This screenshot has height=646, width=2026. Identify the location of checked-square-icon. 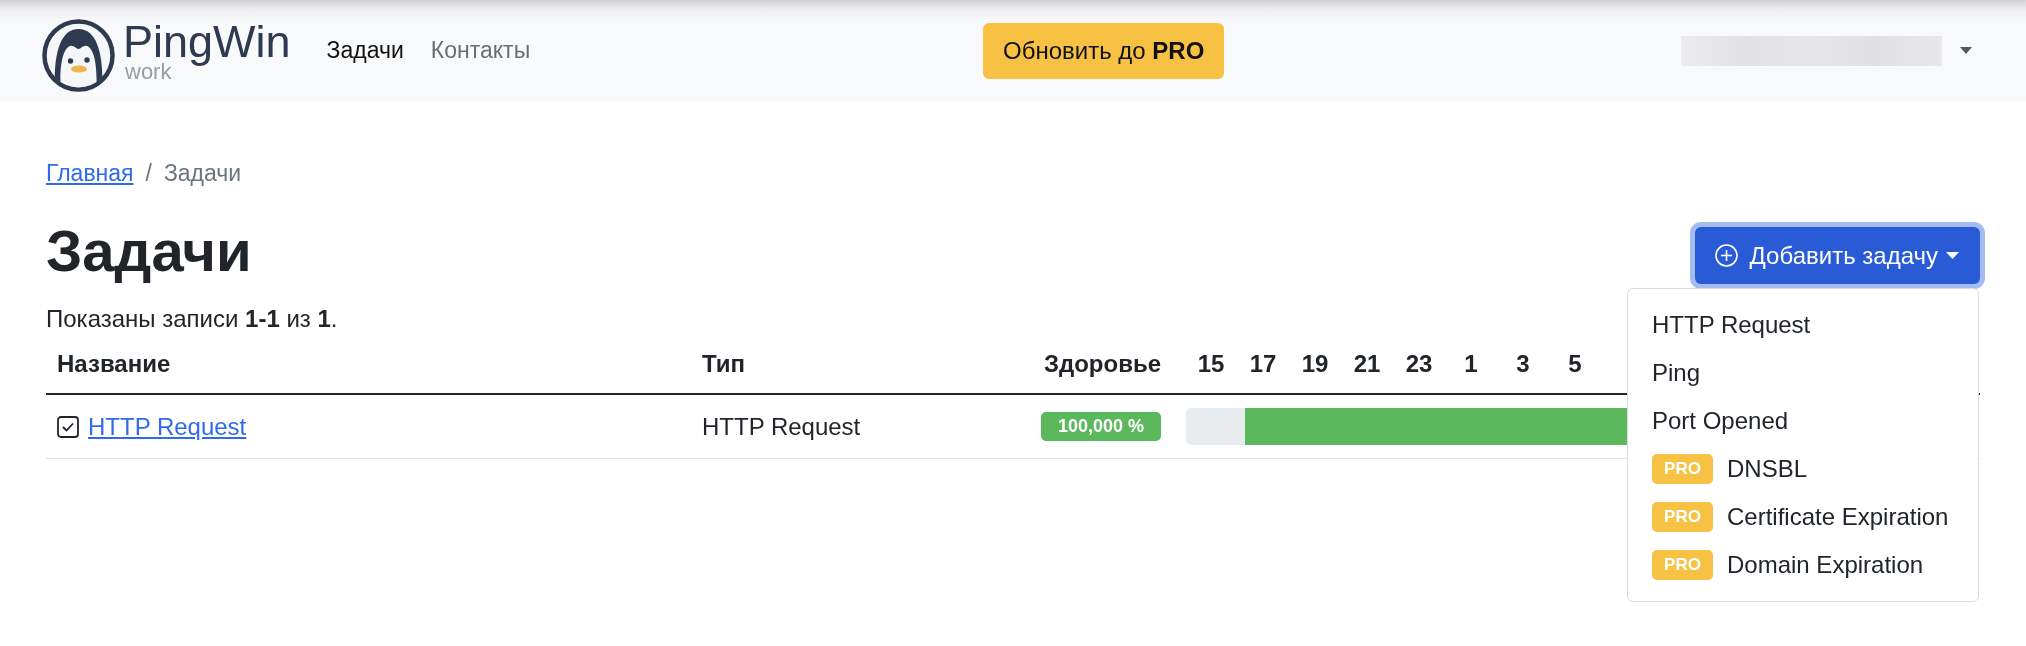
(68, 426).